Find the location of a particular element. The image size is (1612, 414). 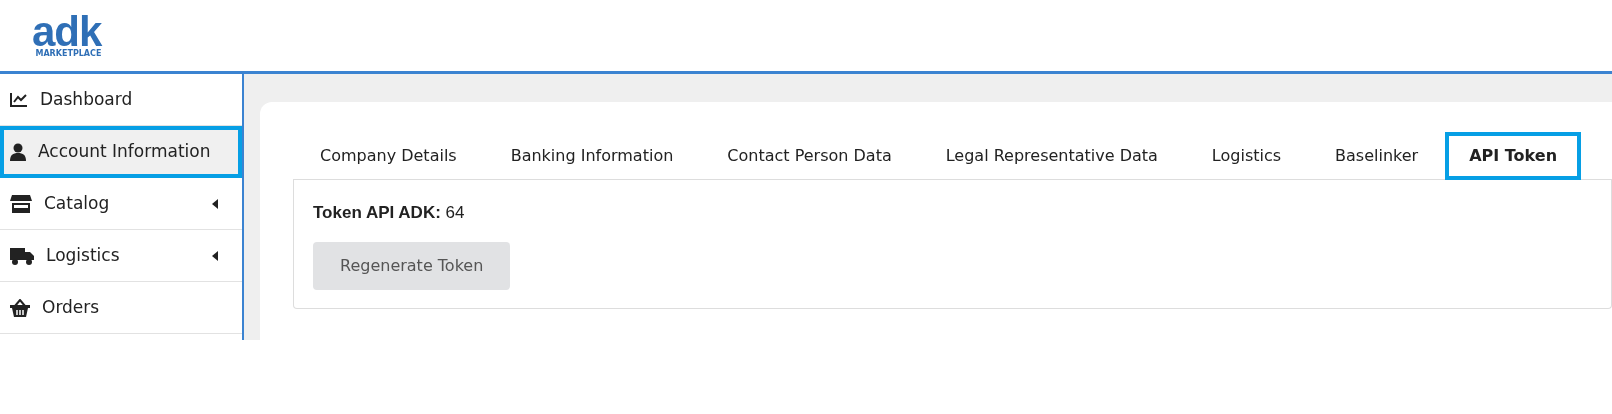

store-icon is located at coordinates (21, 203).